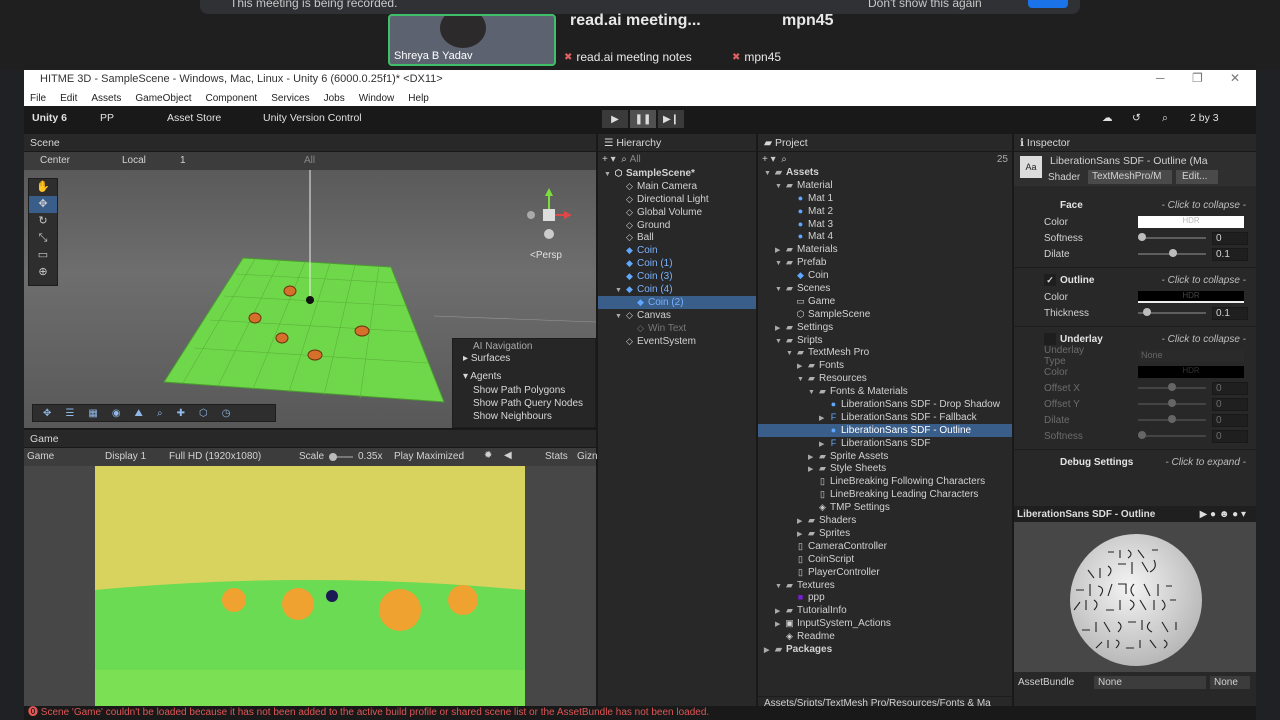 This screenshot has width=1280, height=720. Describe the element at coordinates (1160, 78) in the screenshot. I see `minimize-icon: ─` at that location.